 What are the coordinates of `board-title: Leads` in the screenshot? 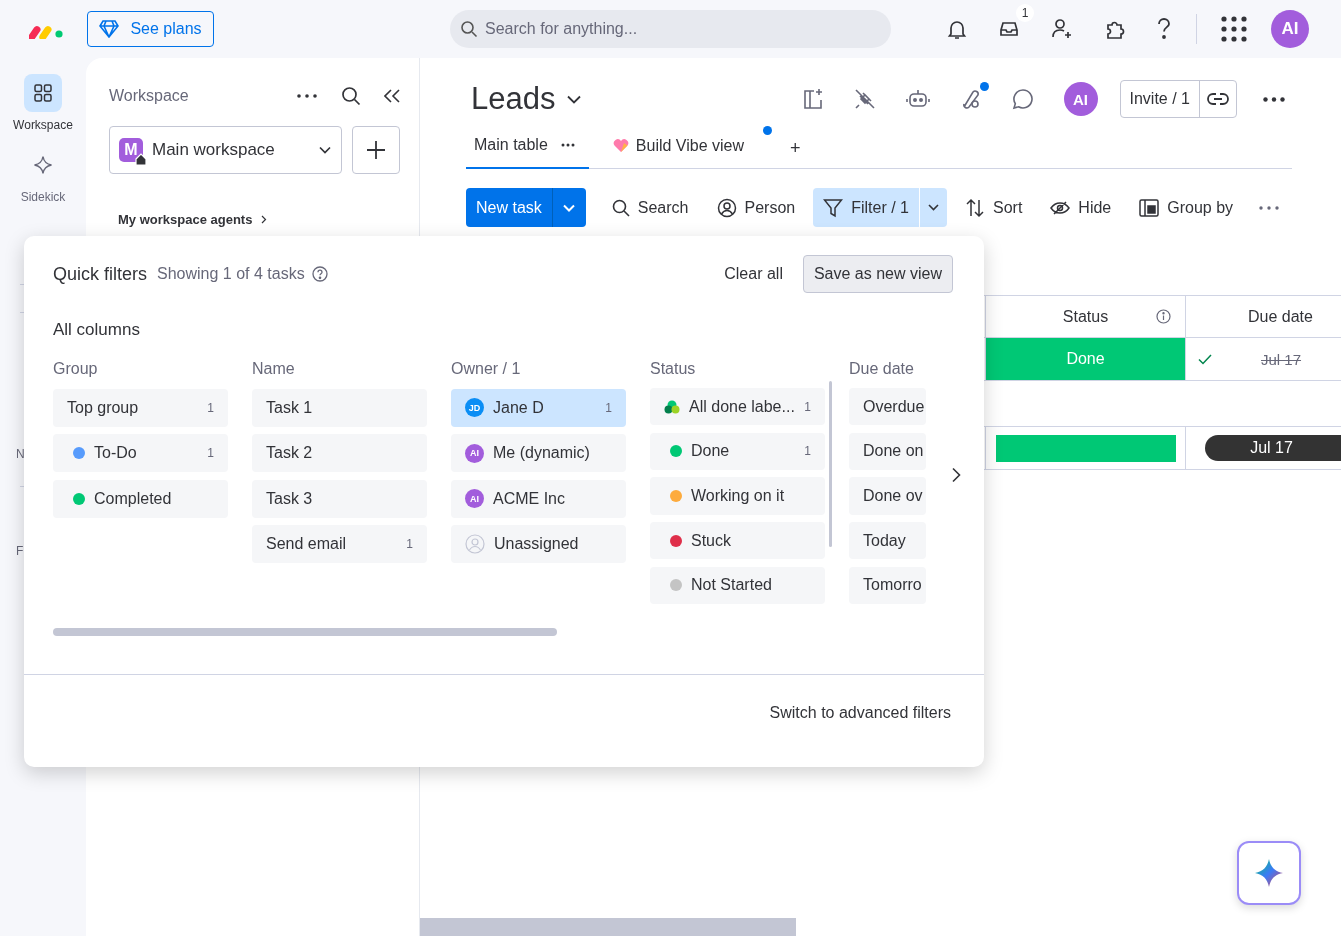 It's located at (513, 99).